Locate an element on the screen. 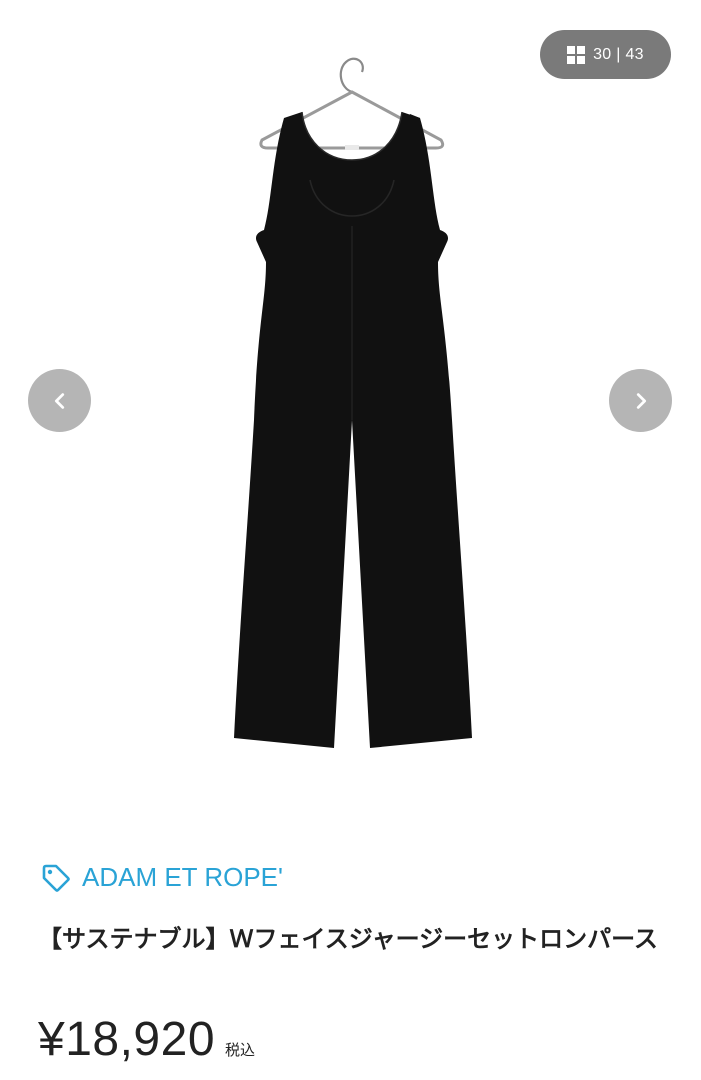  chevron-left-icon is located at coordinates (59, 400).